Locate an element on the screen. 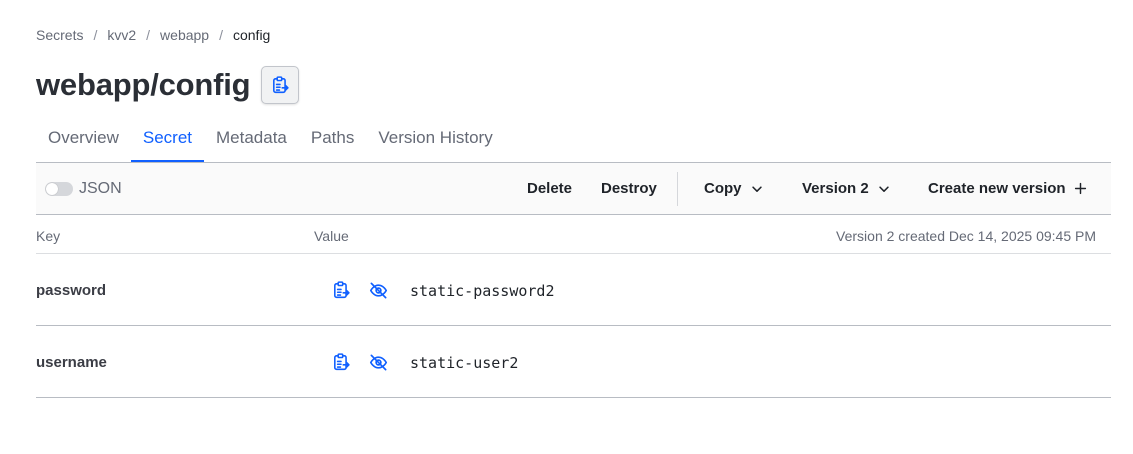  destroy-button-label: Destroy is located at coordinates (629, 188).